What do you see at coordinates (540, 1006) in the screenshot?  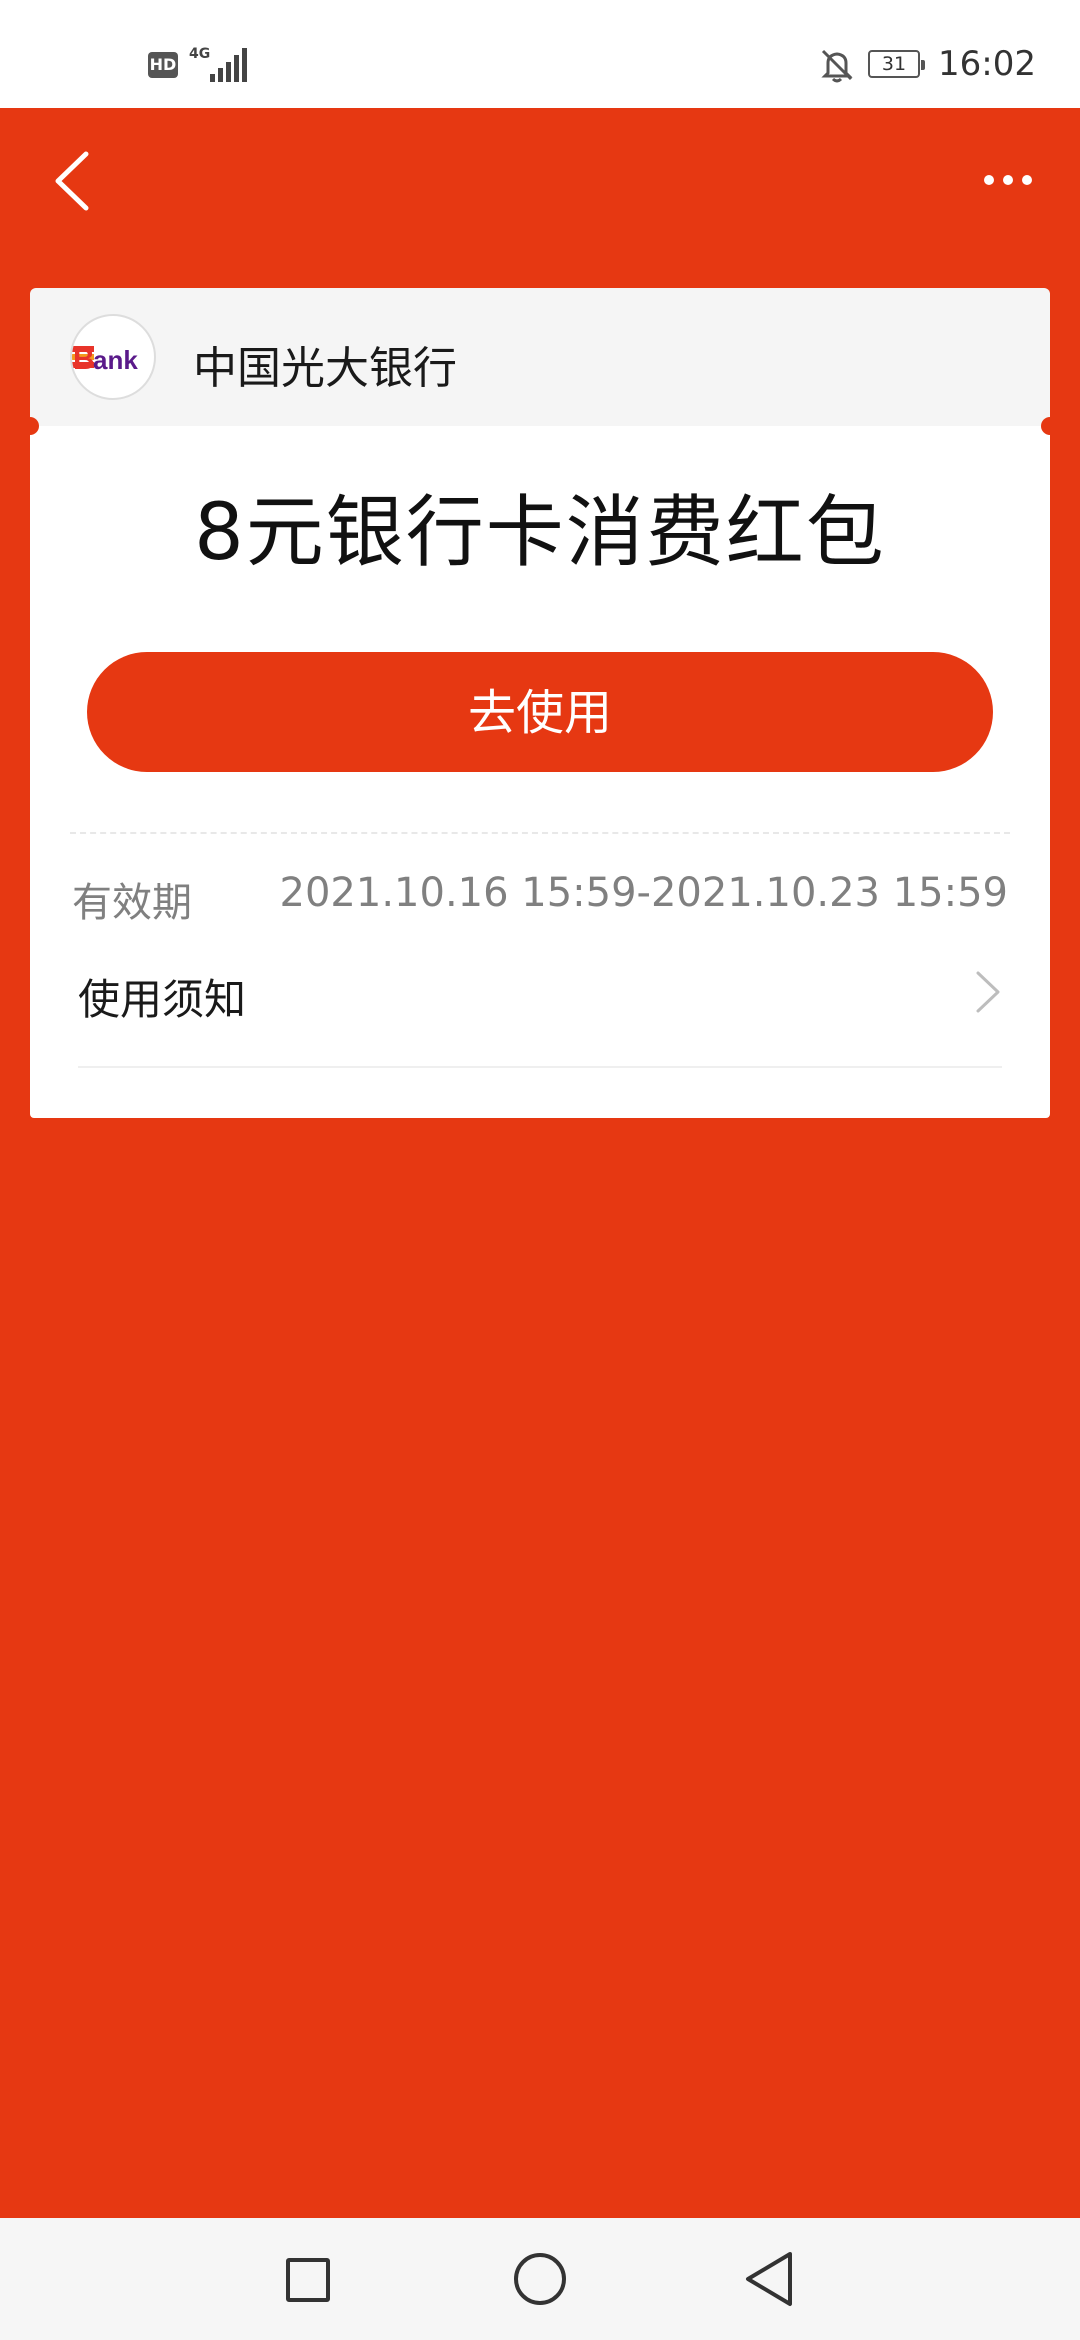 I see `usage-notice-row: 使用须知` at bounding box center [540, 1006].